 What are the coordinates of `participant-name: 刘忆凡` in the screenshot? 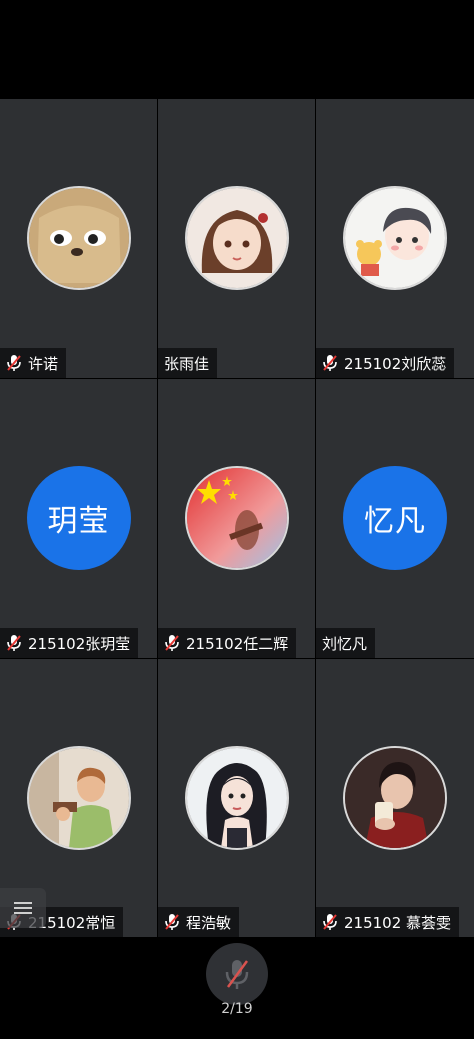 It's located at (345, 643).